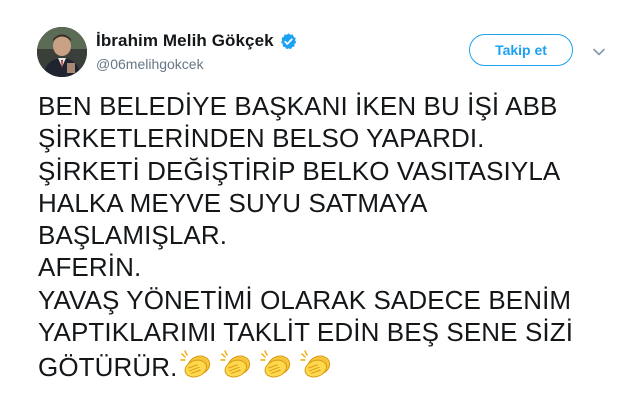  Describe the element at coordinates (150, 64) in the screenshot. I see `author-handle: @06melihgokcek` at that location.